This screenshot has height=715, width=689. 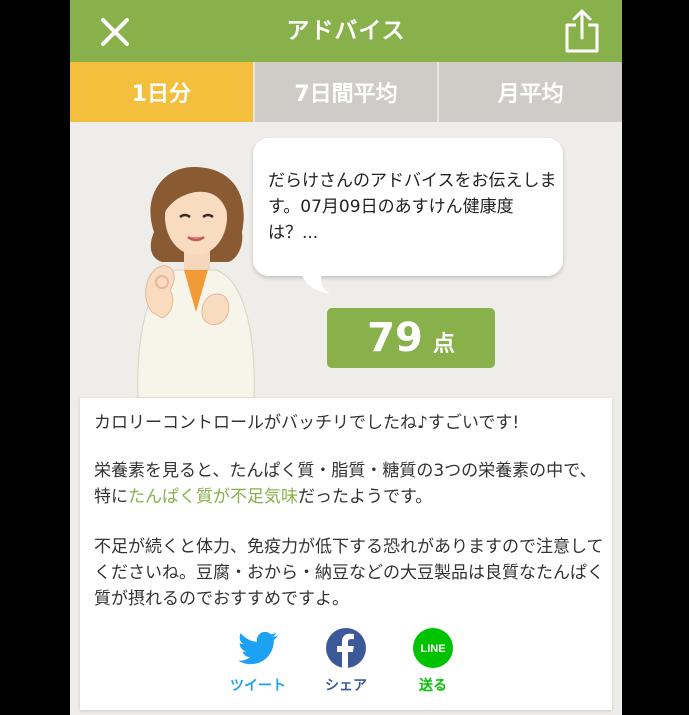 I want to click on tab-monthly-average: 月平均, so click(x=529, y=92).